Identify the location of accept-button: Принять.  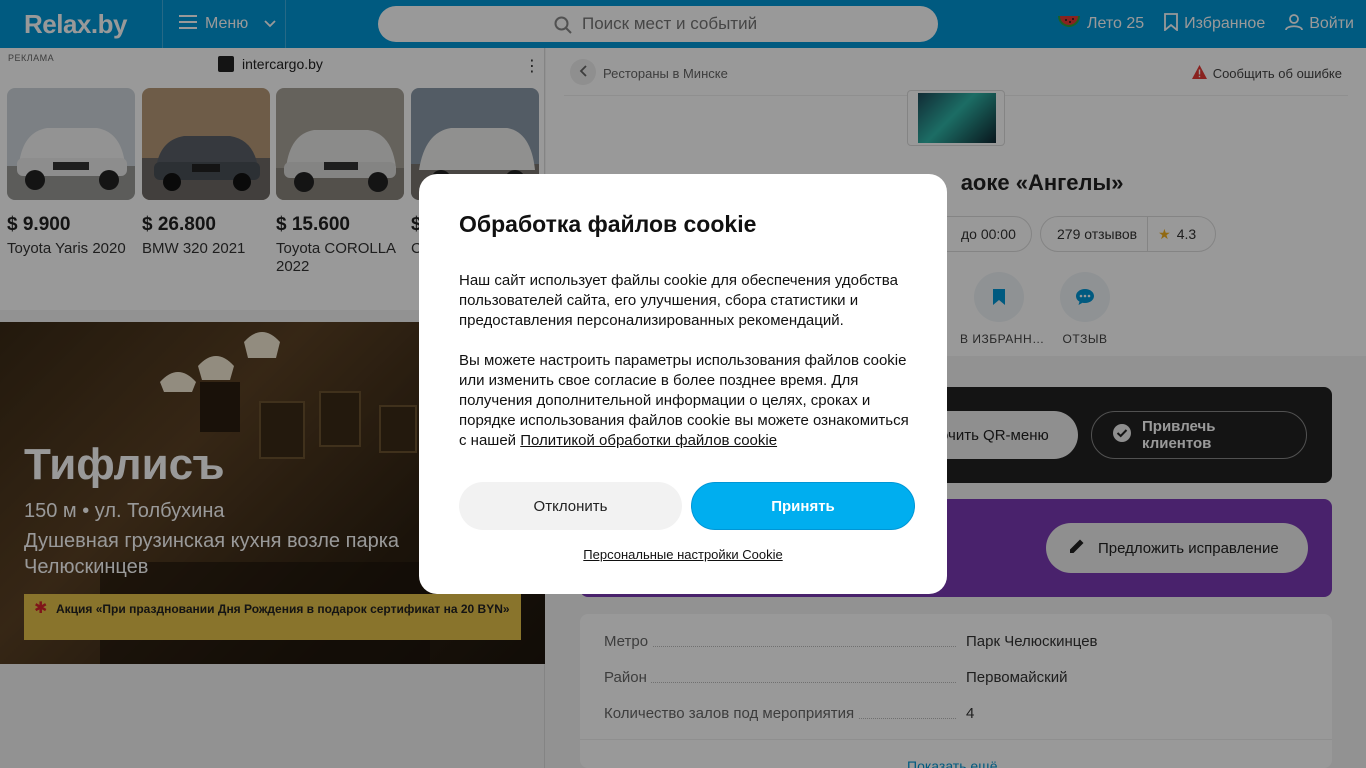
(803, 506).